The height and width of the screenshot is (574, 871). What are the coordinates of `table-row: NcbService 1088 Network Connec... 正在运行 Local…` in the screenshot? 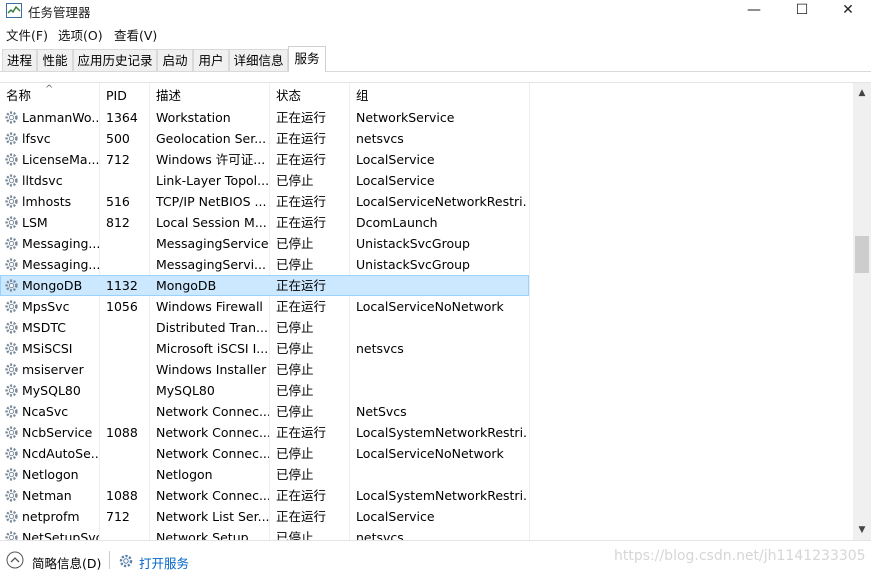 It's located at (426, 432).